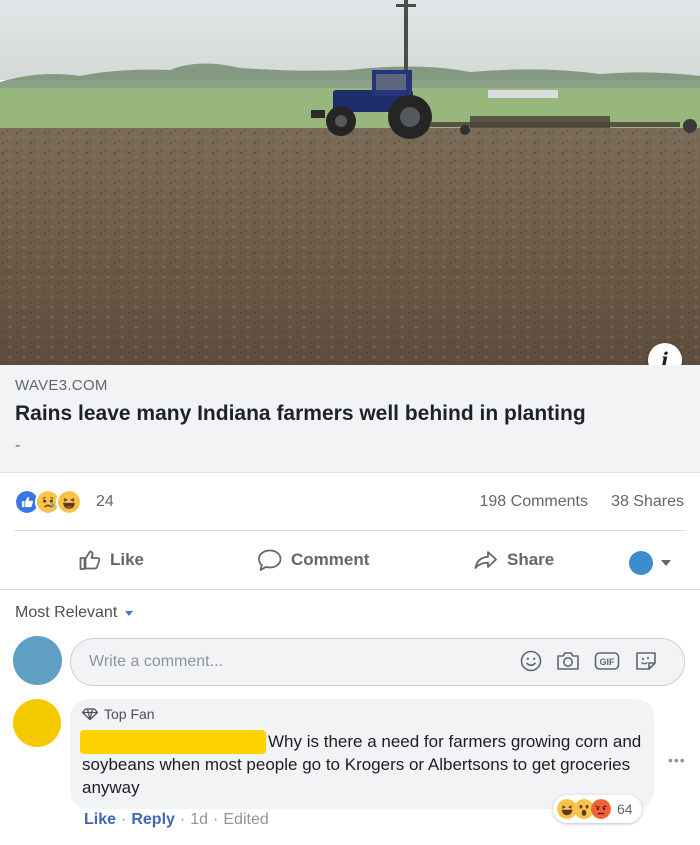 The height and width of the screenshot is (845, 700). Describe the element at coordinates (641, 563) in the screenshot. I see `profile-avatar-icon` at that location.